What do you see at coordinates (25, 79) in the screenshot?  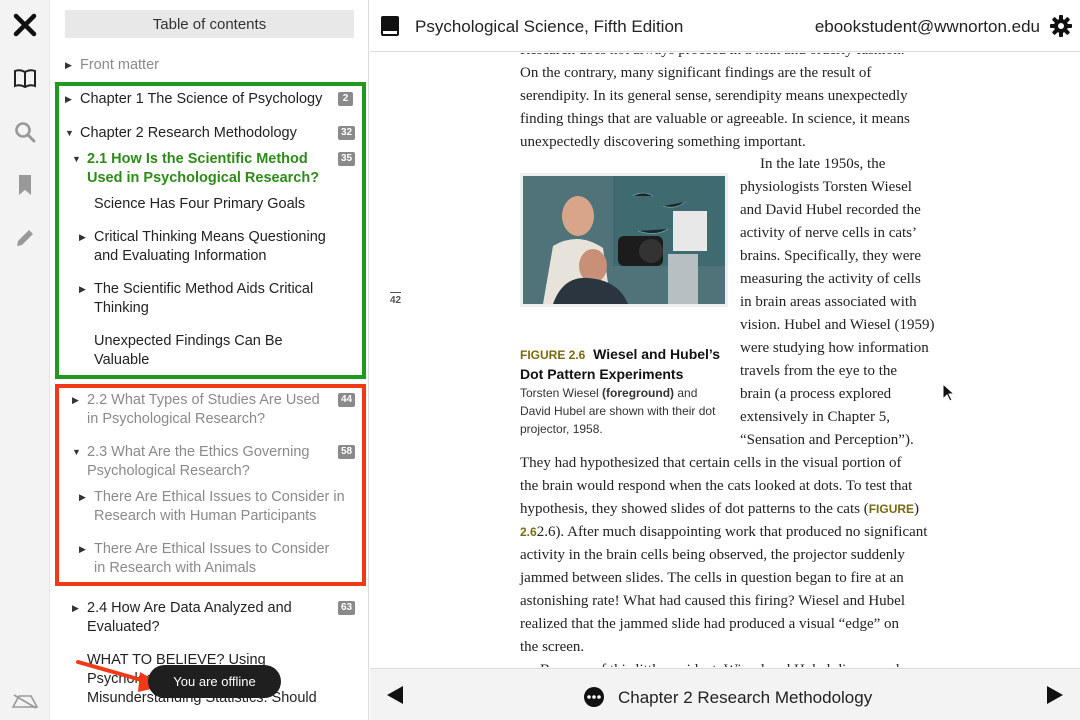 I see `book-icon` at bounding box center [25, 79].